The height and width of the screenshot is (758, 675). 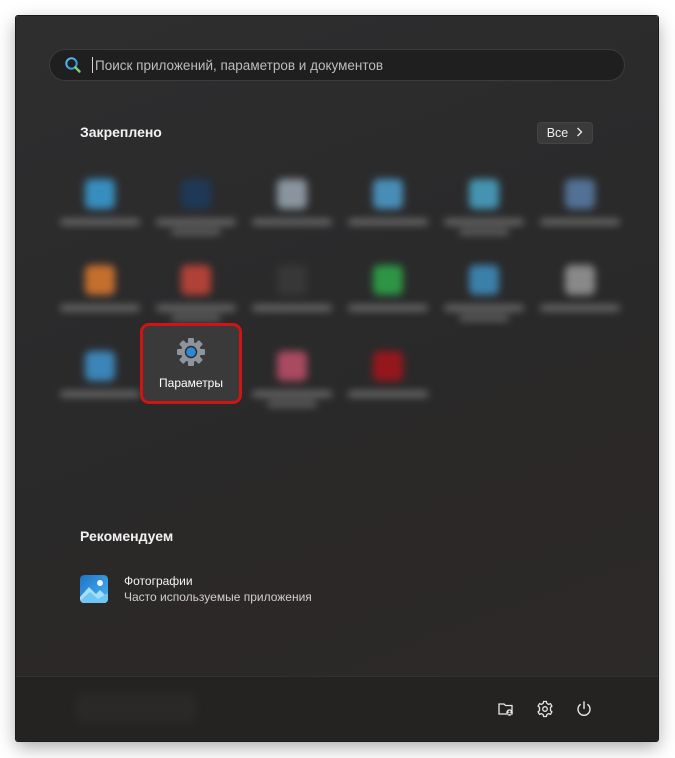 I want to click on photos-icon, so click(x=94, y=589).